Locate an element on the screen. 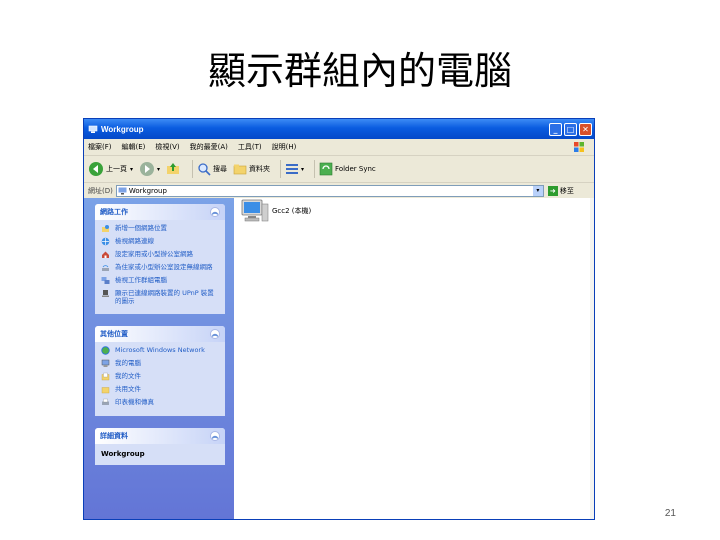  details-workgroup-name: Workgroup is located at coordinates (123, 454).